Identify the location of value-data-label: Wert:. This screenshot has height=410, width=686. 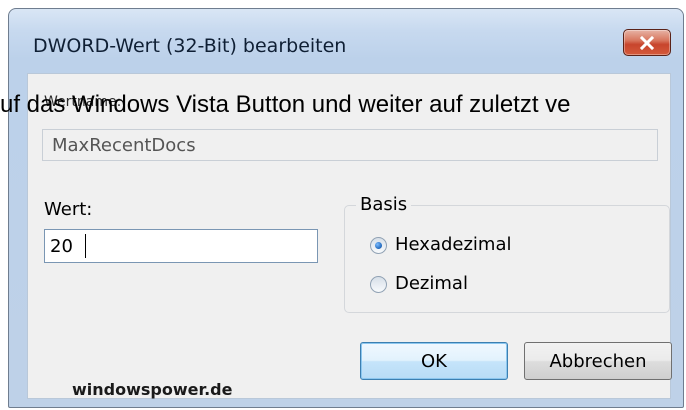
(68, 209).